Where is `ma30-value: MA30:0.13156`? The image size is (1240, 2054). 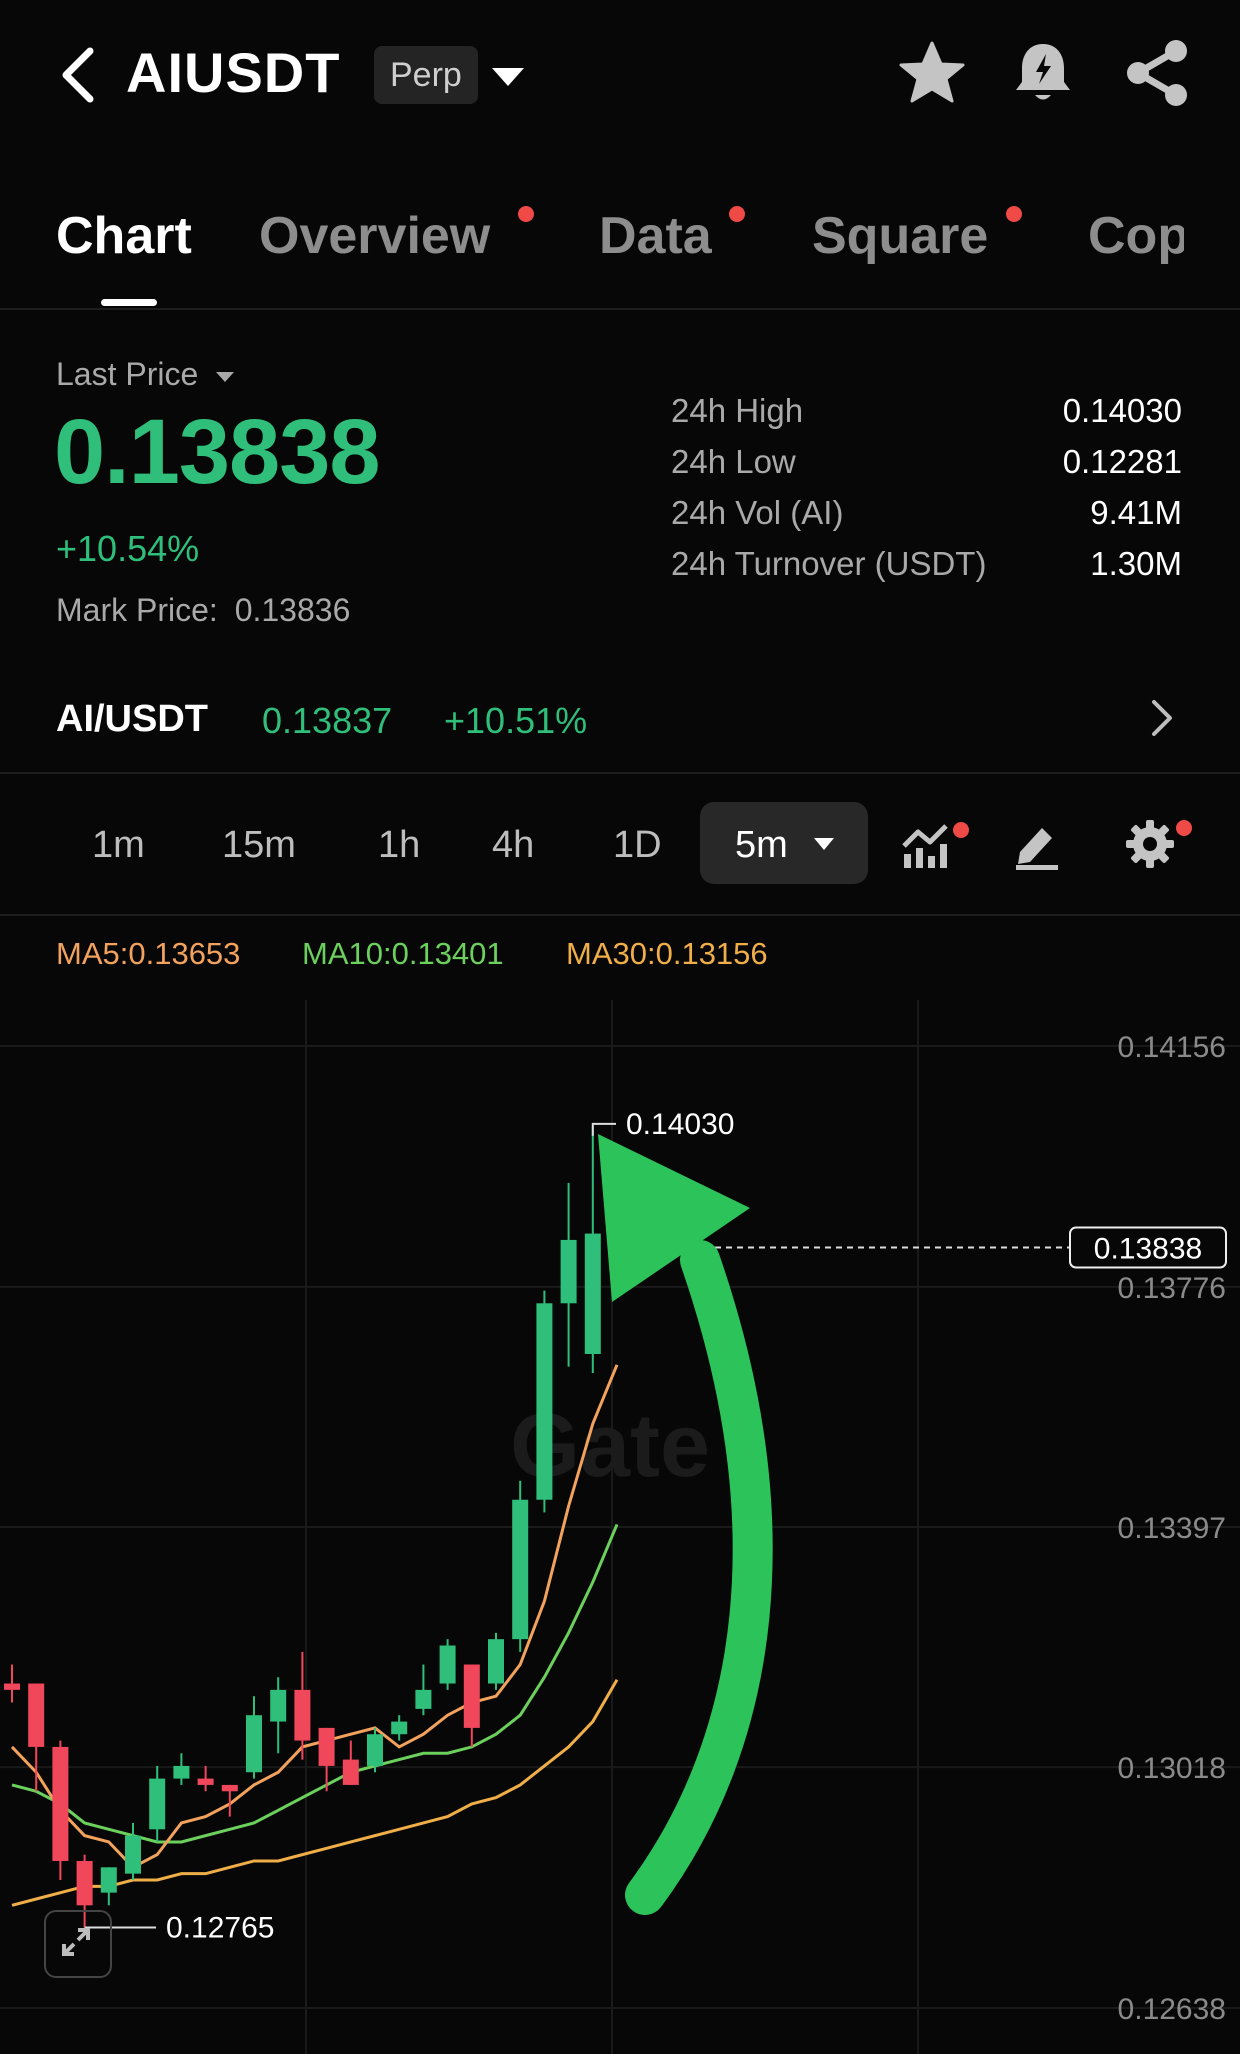
ma30-value: MA30:0.13156 is located at coordinates (667, 953).